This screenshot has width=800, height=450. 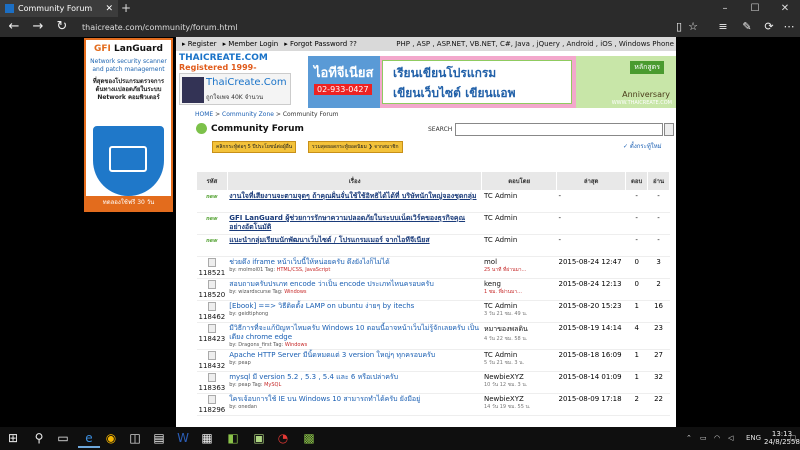 What do you see at coordinates (199, 44) in the screenshot?
I see `register-link: ▸ Register` at bounding box center [199, 44].